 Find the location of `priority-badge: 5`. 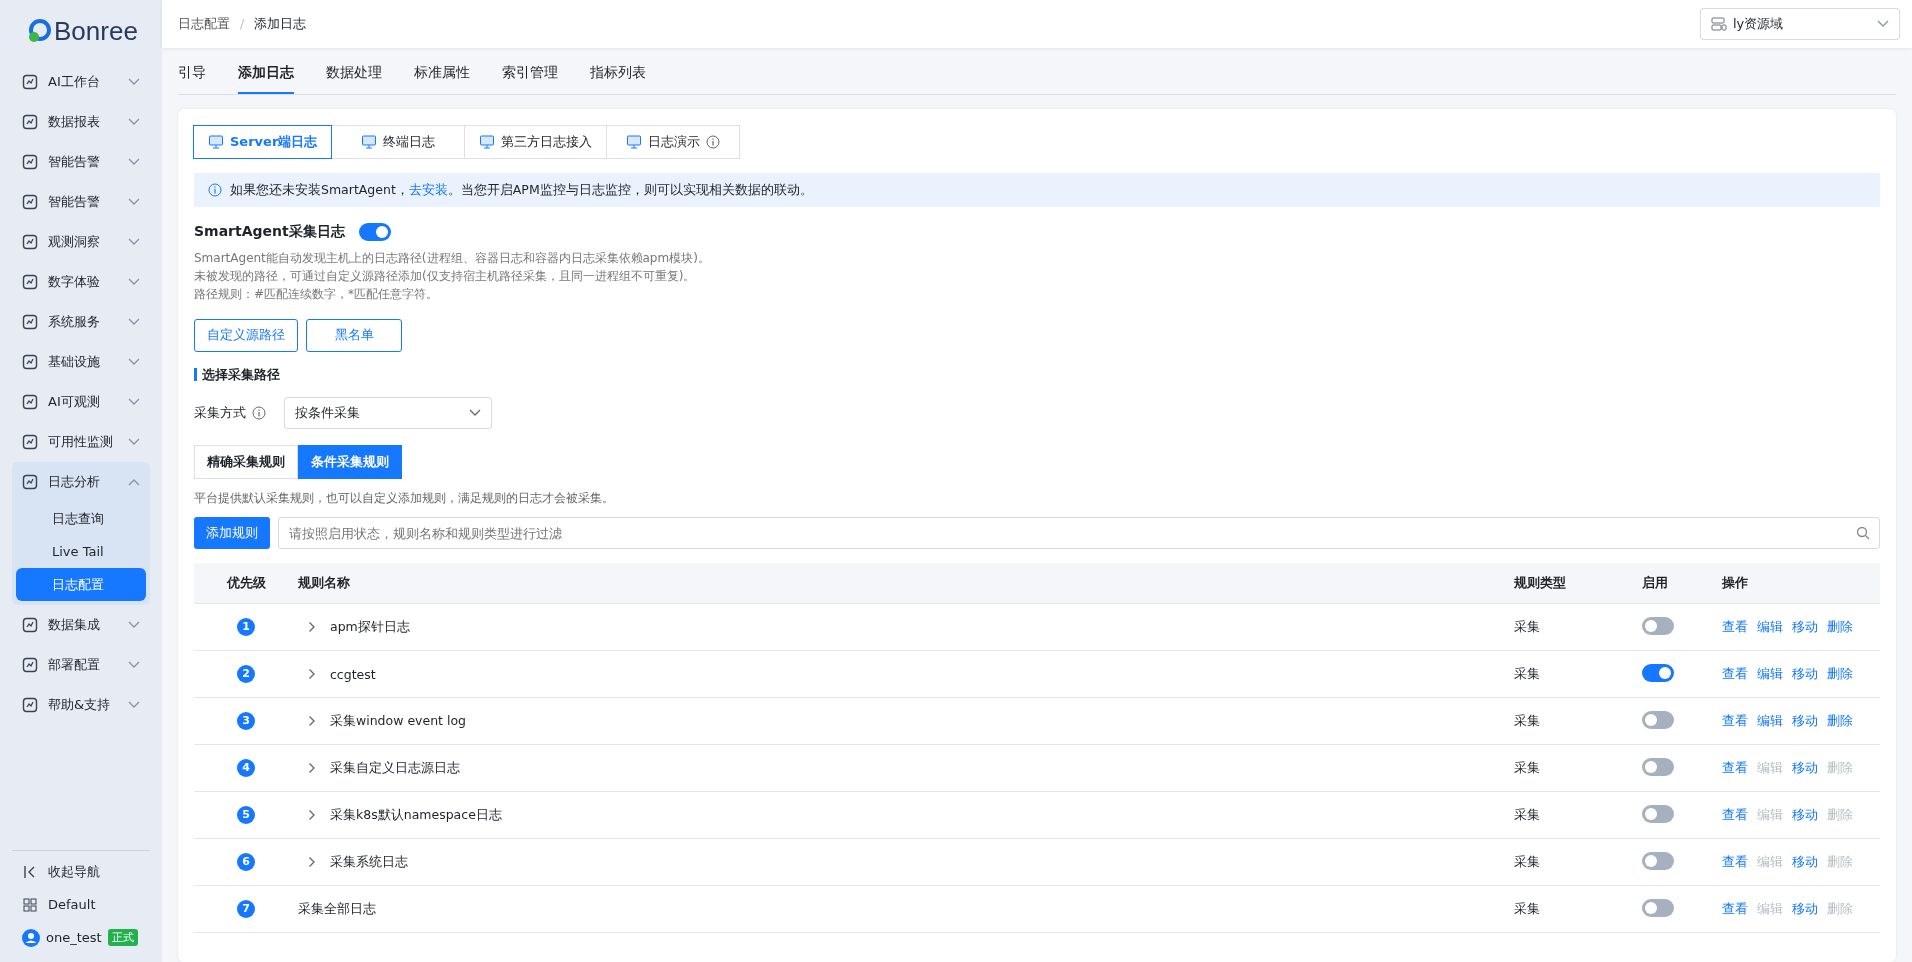

priority-badge: 5 is located at coordinates (246, 815).